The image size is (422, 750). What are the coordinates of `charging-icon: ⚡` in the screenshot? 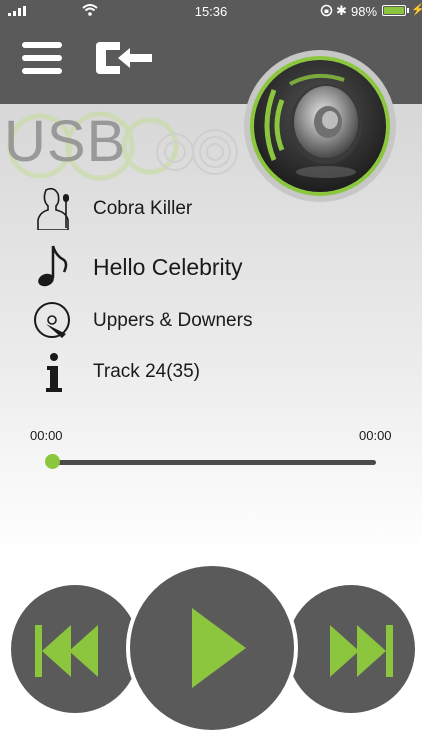 It's located at (416, 10).